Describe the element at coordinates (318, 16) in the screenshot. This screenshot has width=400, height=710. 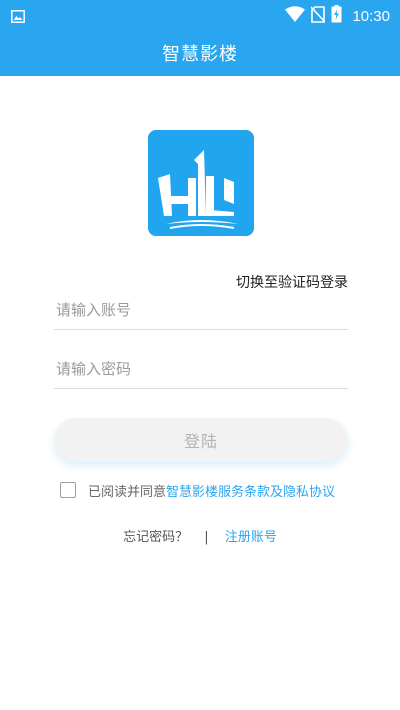
I see `no-sim-icon` at that location.